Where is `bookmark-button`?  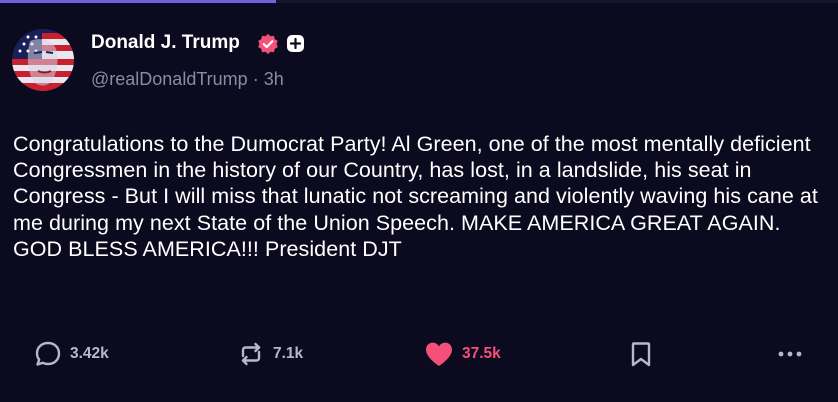
bookmark-button is located at coordinates (641, 354).